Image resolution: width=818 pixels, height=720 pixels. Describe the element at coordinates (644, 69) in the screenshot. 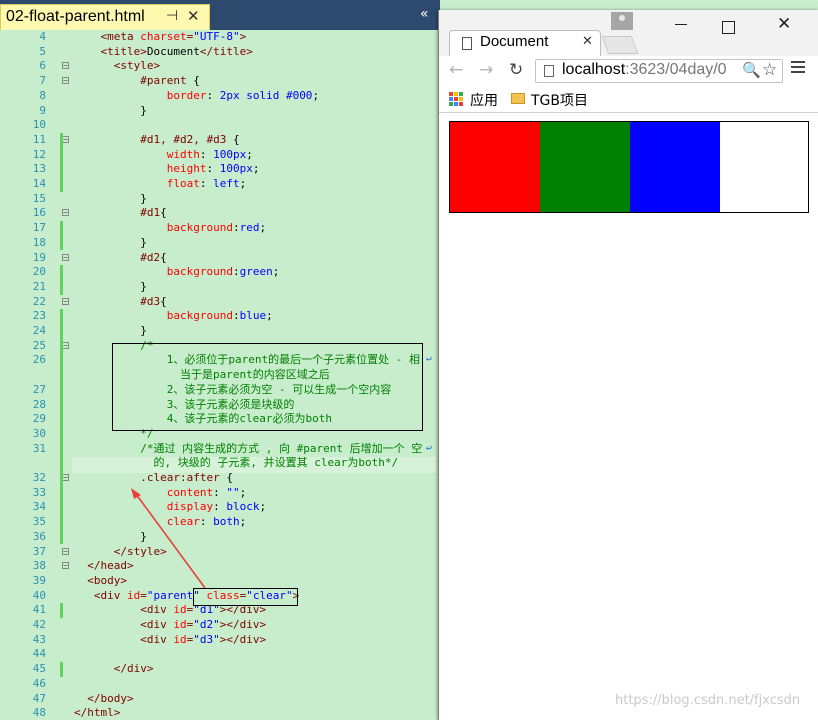

I see `url-text: localhost:3623/04day/0` at that location.